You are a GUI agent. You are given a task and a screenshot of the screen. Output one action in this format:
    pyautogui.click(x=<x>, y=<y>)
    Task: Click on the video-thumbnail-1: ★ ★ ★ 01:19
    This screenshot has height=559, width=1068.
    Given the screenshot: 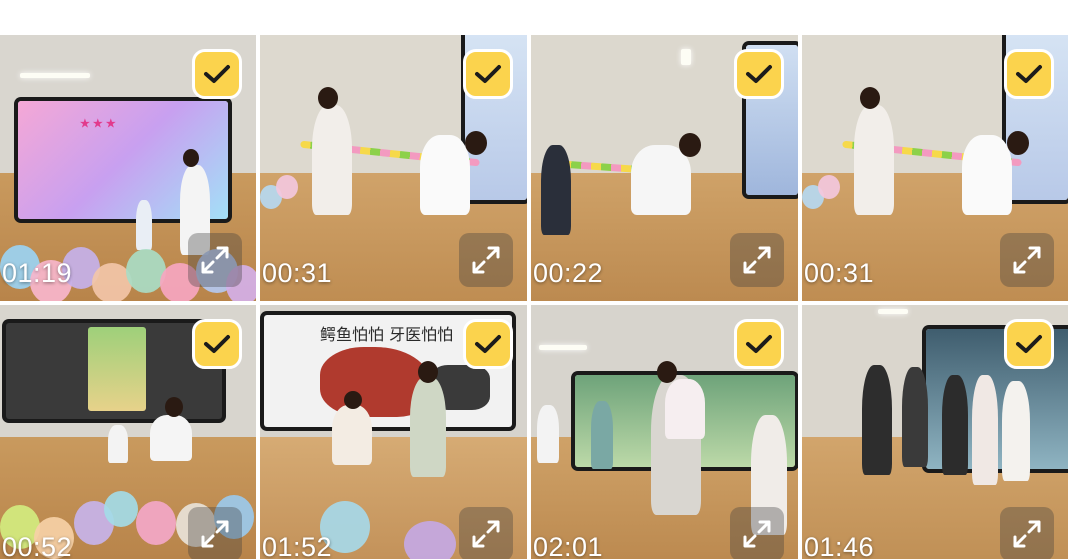 What is the action you would take?
    pyautogui.click(x=128, y=168)
    